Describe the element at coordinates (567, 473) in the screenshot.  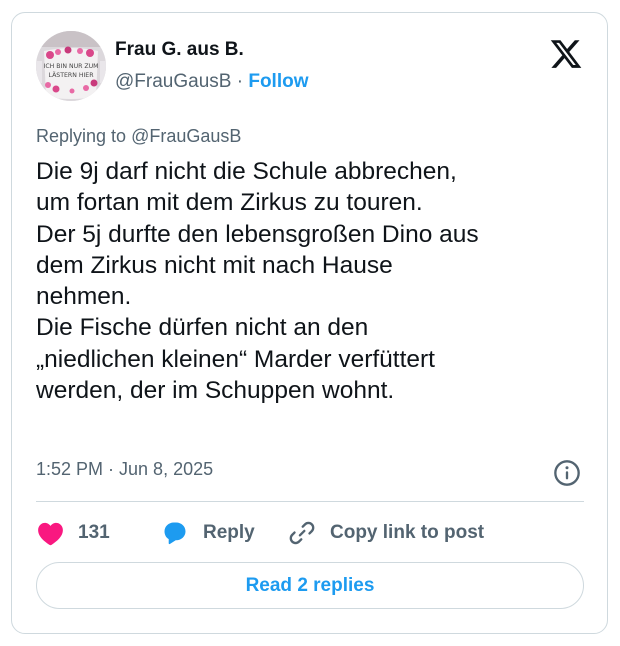
I see `info-icon` at that location.